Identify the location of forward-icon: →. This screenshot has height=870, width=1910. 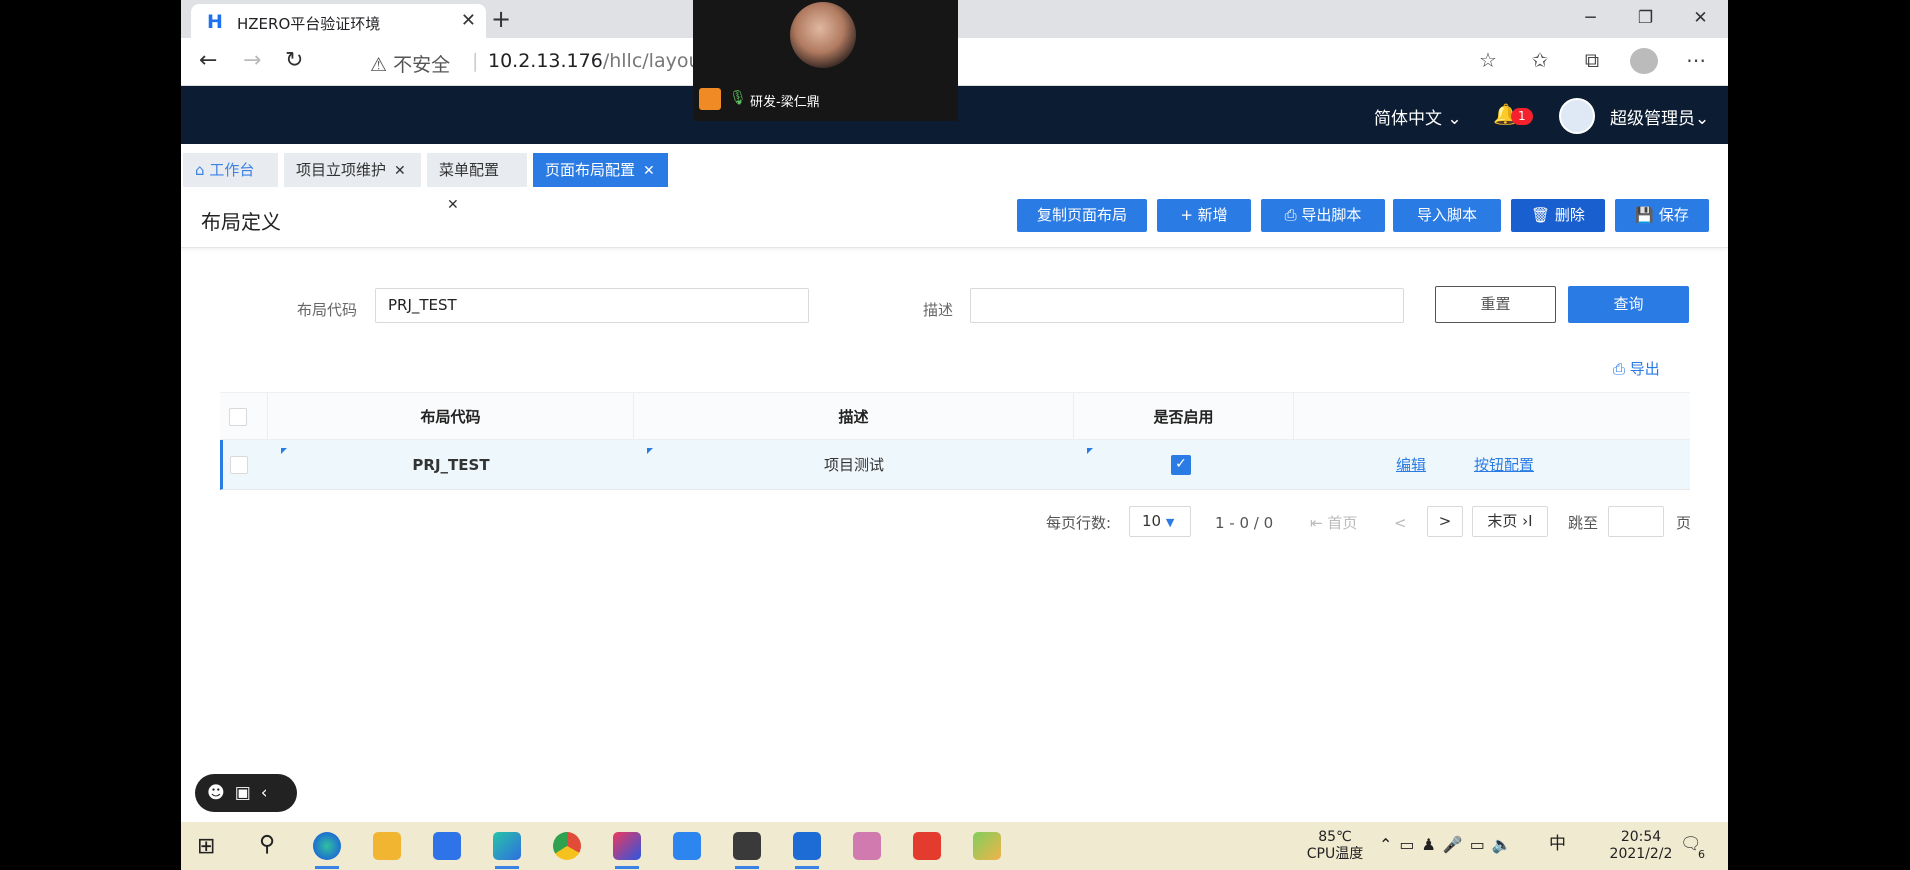
(252, 60).